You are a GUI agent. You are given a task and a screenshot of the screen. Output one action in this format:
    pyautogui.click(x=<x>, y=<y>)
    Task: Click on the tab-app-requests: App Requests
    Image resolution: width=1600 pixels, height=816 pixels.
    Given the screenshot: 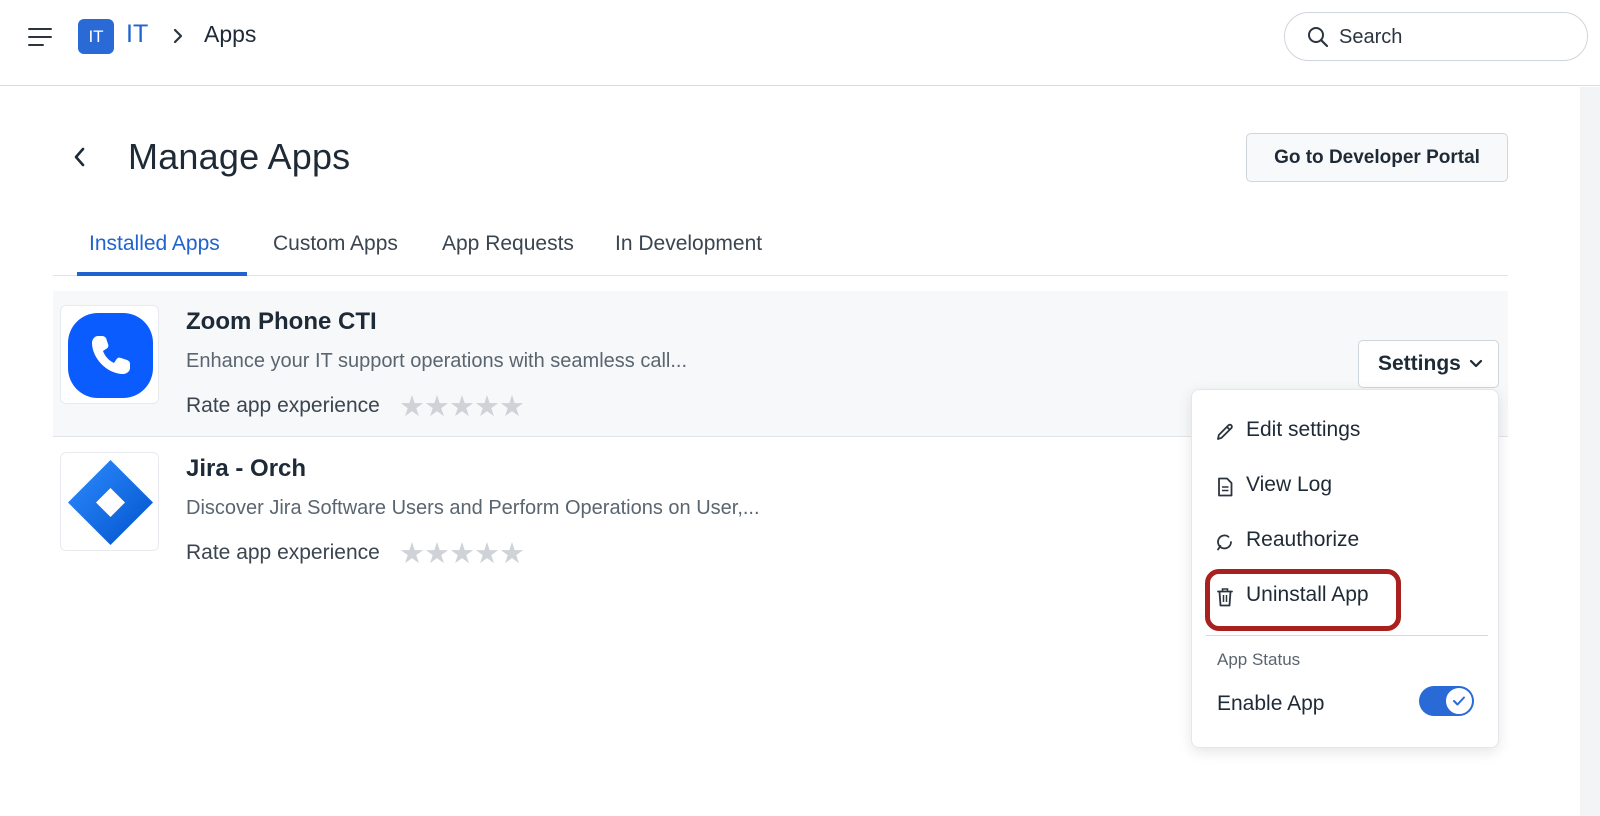 What is the action you would take?
    pyautogui.click(x=508, y=250)
    